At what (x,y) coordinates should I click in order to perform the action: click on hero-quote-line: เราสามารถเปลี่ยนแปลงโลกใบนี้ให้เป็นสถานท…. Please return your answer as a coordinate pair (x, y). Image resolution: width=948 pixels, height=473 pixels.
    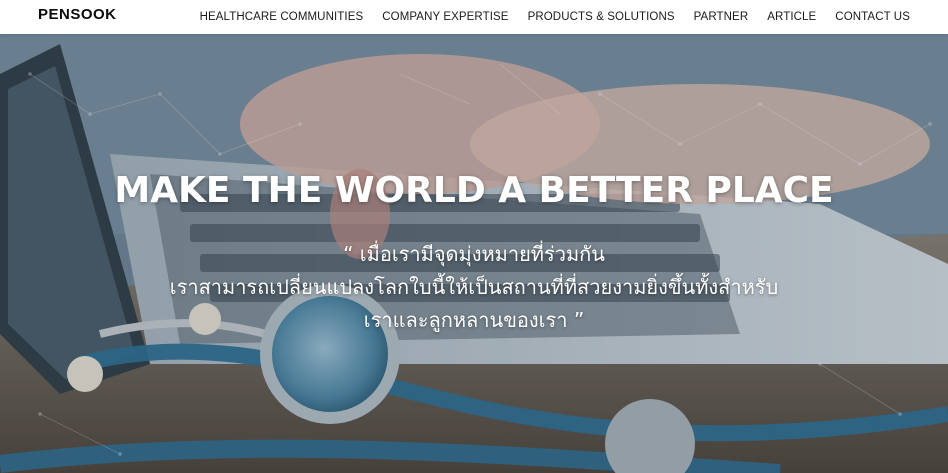
    Looking at the image, I should click on (474, 287).